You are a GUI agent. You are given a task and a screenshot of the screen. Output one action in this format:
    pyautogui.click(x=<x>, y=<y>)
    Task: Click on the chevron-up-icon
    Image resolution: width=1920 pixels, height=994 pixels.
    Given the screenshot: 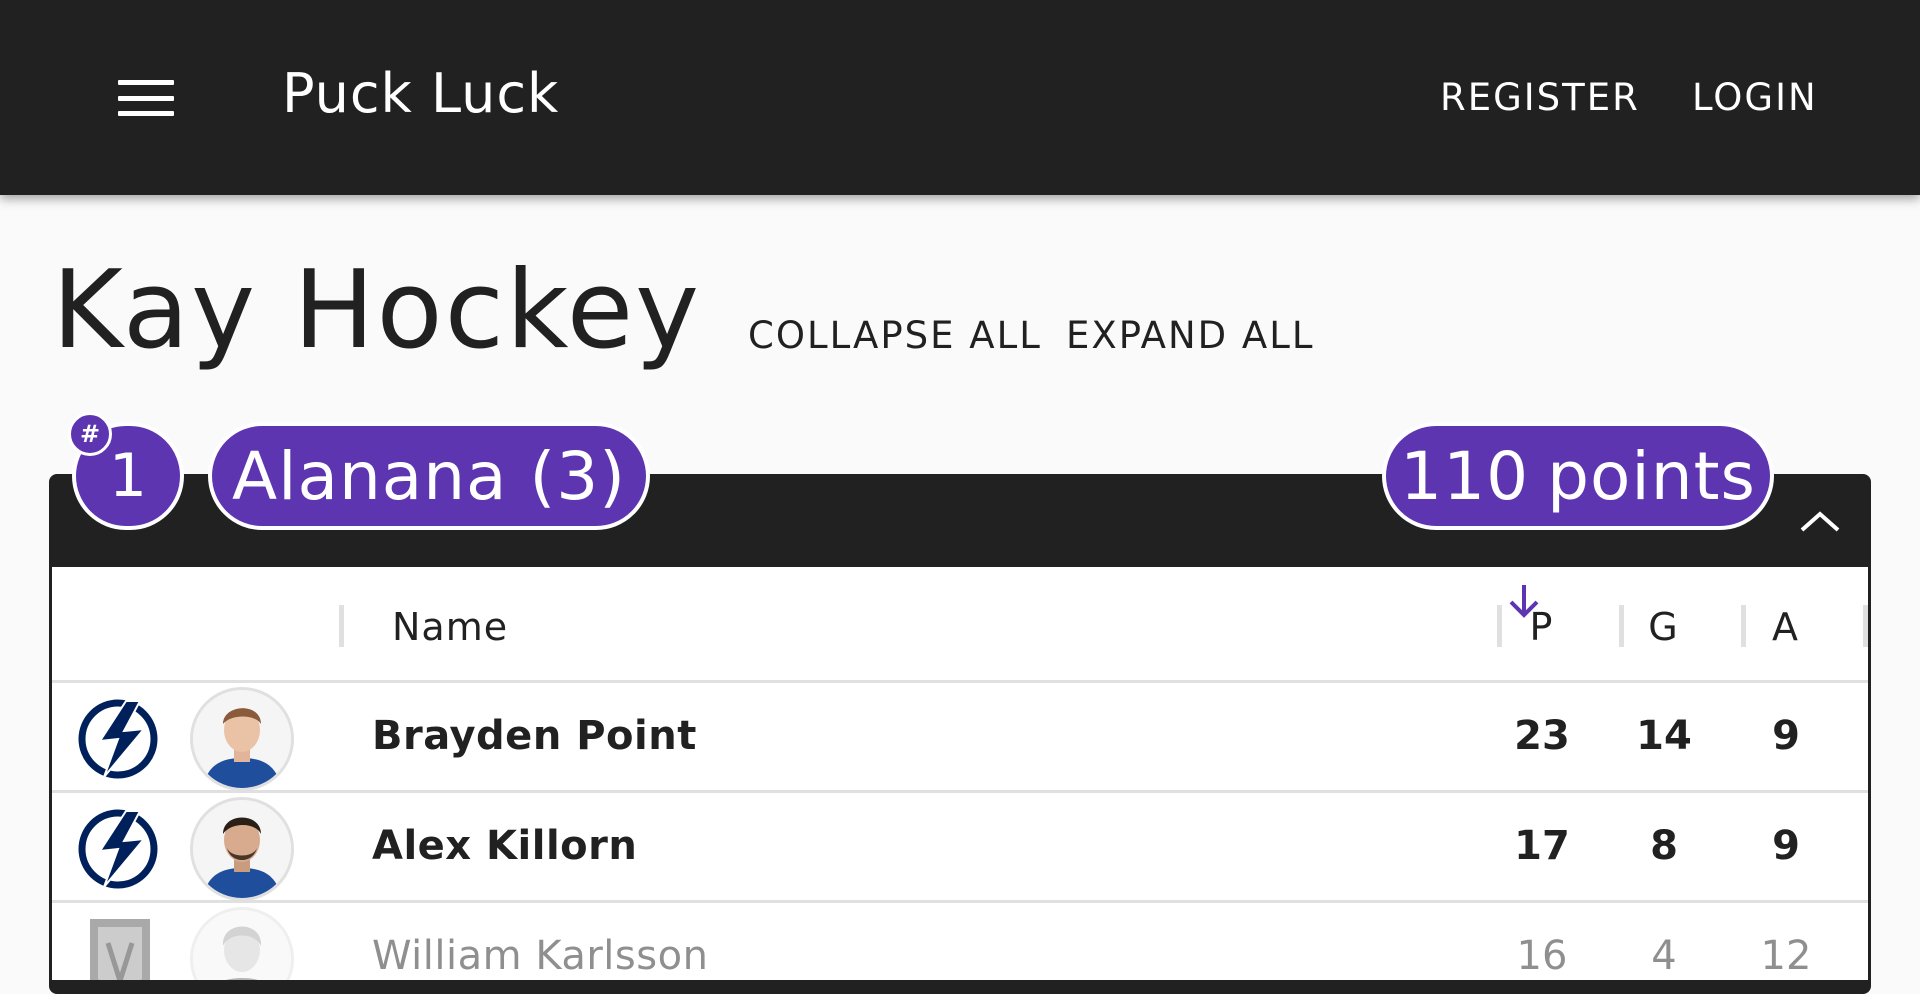 What is the action you would take?
    pyautogui.click(x=1820, y=520)
    